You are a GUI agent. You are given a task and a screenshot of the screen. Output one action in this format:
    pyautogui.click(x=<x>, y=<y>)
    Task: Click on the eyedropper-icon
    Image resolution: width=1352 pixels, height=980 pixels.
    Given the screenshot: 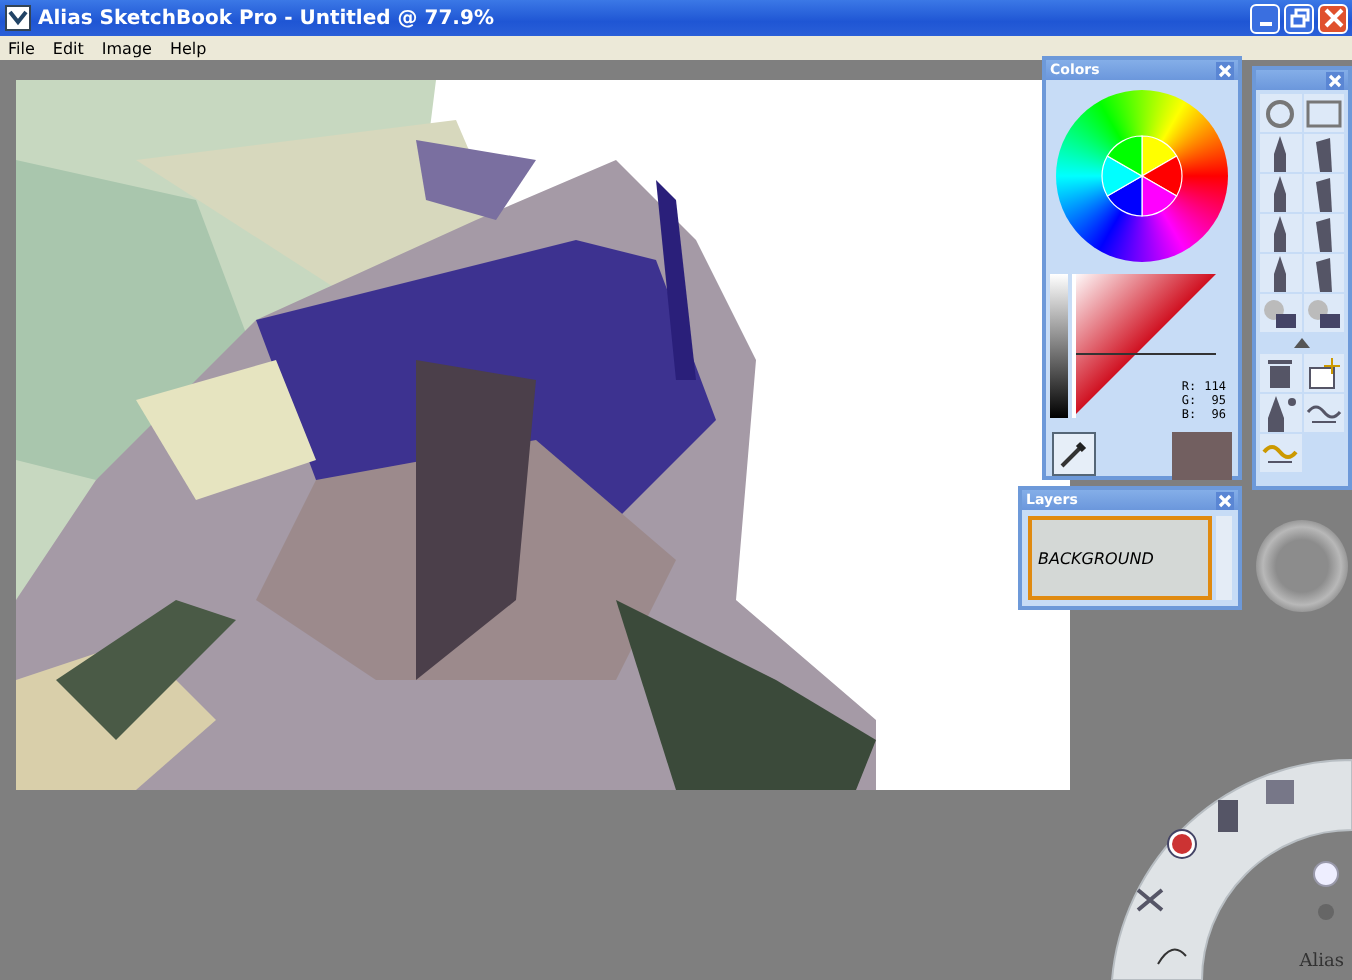 What is the action you would take?
    pyautogui.click(x=1074, y=454)
    